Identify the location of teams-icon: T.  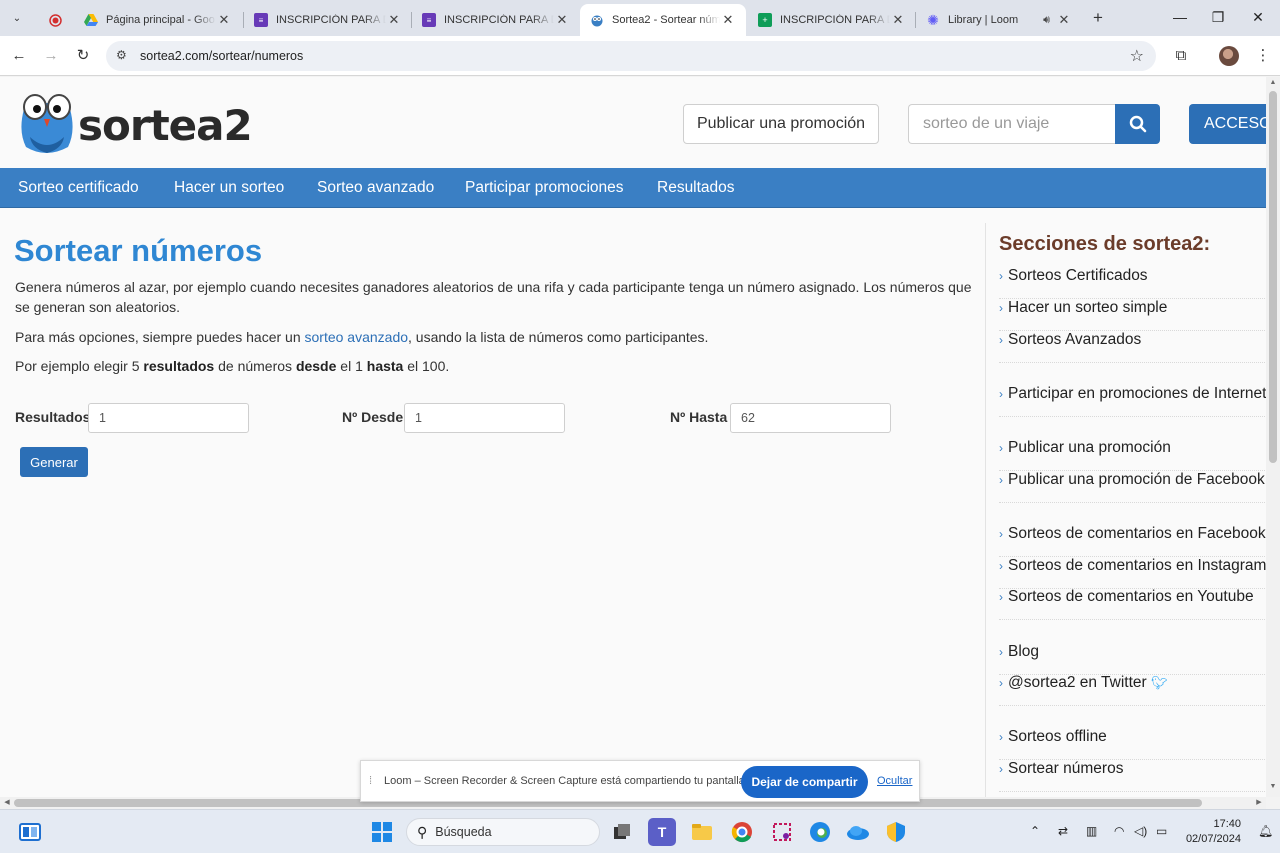
(662, 832).